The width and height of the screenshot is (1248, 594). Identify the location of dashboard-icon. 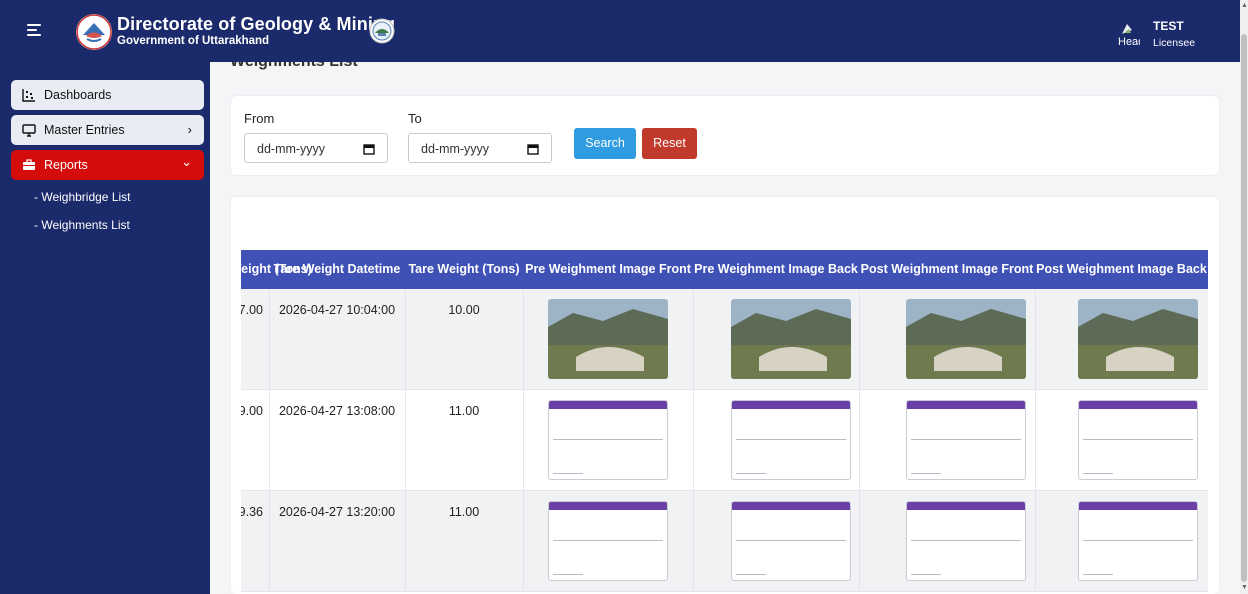
(29, 95).